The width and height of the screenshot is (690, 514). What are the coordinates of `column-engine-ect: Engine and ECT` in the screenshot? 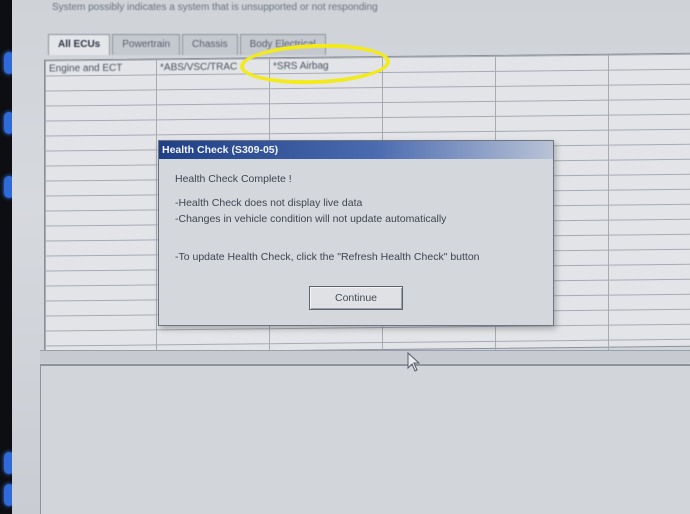 It's located at (101, 68).